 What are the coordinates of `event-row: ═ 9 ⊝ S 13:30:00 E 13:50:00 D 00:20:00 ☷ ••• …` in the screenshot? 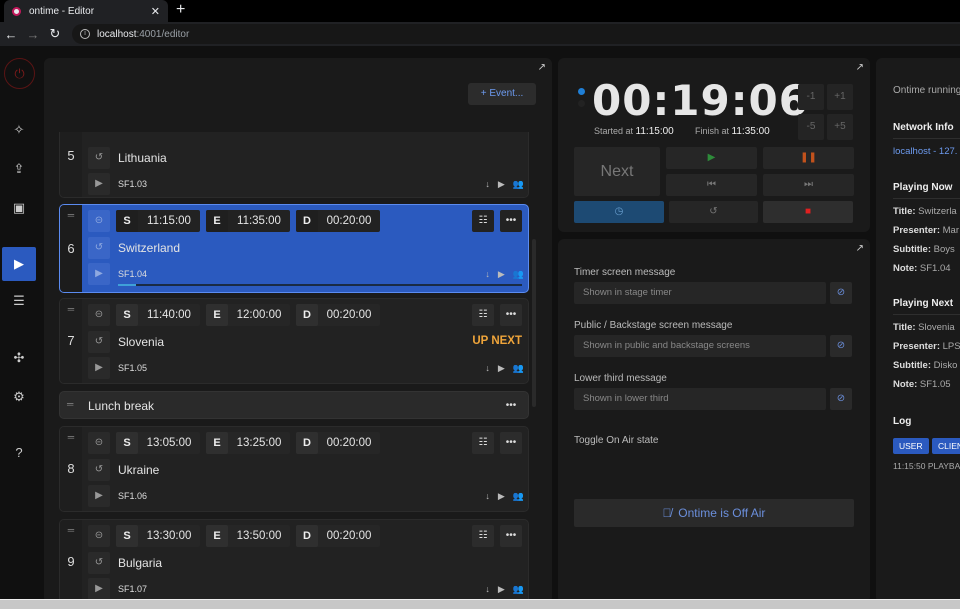 It's located at (294, 561).